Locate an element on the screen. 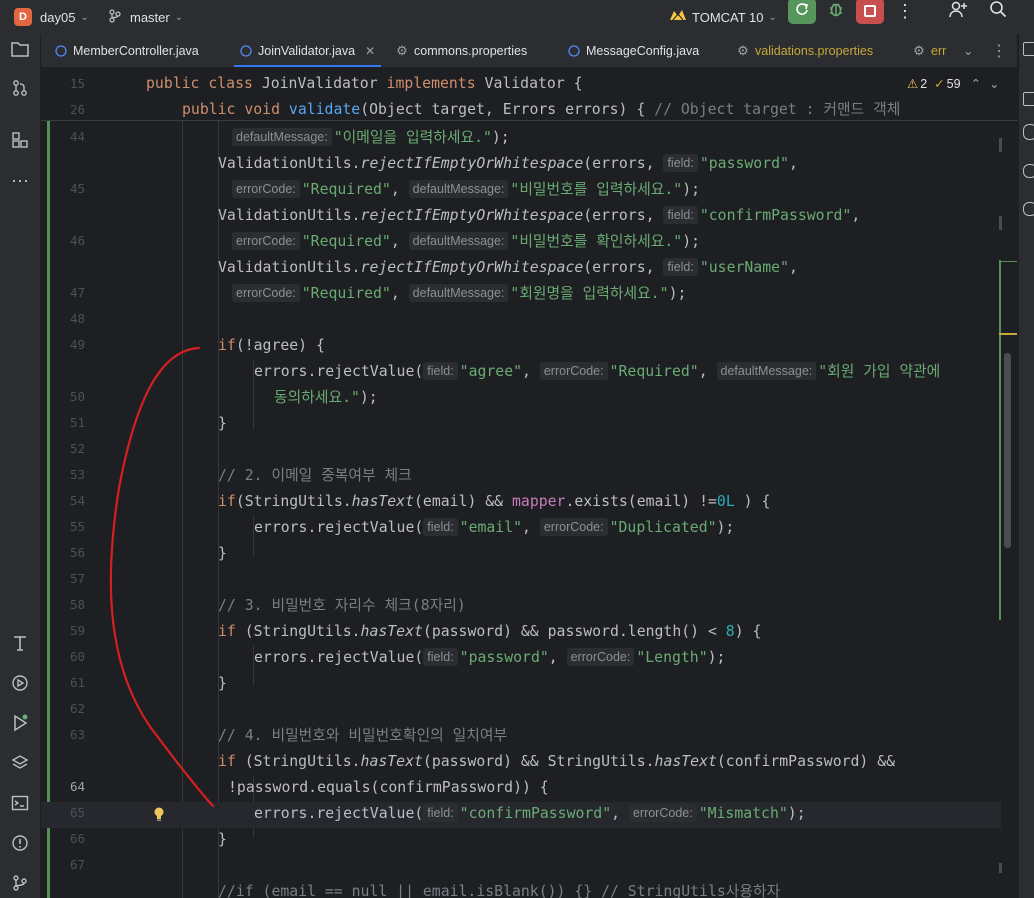 This screenshot has width=1034, height=898. terminal-tool-button is located at coordinates (20, 805).